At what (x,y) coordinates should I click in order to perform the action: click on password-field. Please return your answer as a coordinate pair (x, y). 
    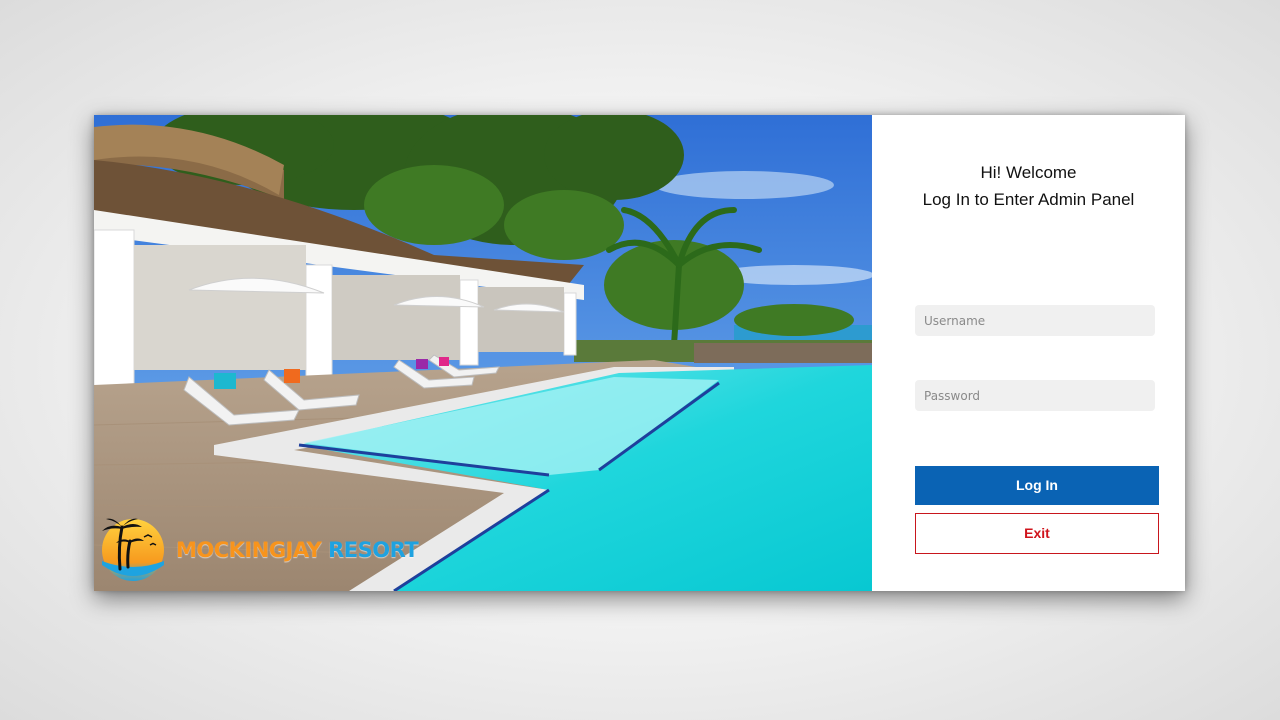
    Looking at the image, I should click on (1035, 395).